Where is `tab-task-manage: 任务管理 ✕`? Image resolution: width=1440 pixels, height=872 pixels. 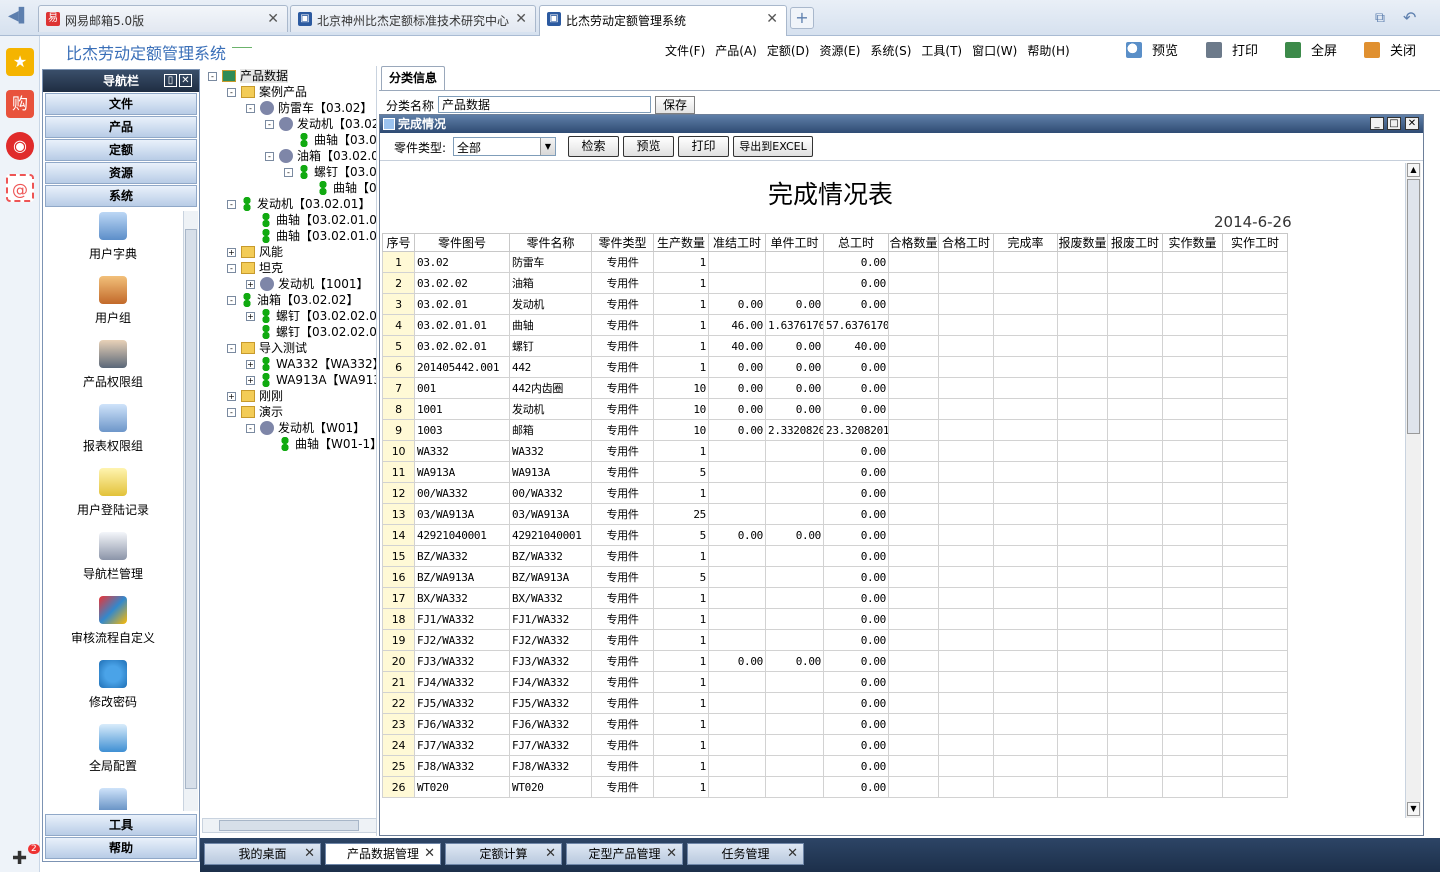
tab-task-manage: 任务管理 ✕ is located at coordinates (745, 854).